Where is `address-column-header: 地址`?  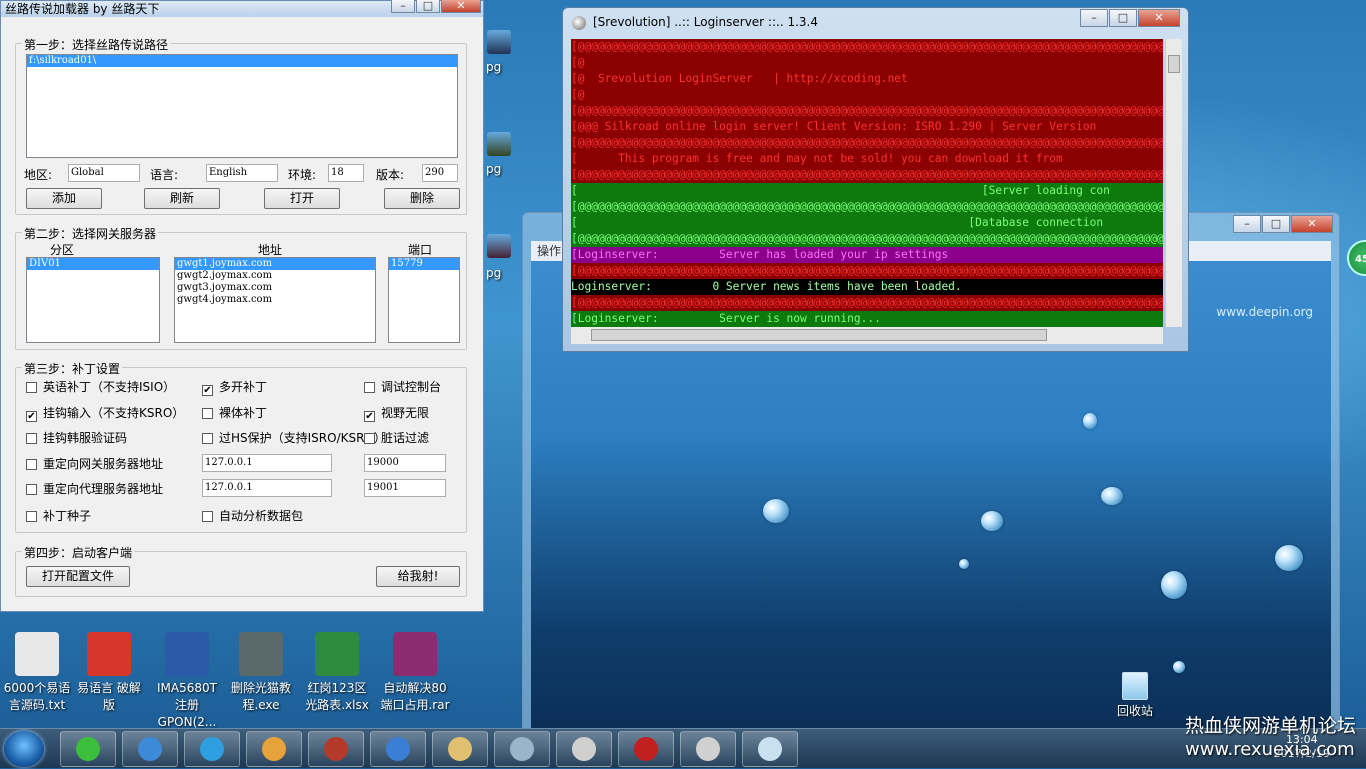 address-column-header: 地址 is located at coordinates (270, 250).